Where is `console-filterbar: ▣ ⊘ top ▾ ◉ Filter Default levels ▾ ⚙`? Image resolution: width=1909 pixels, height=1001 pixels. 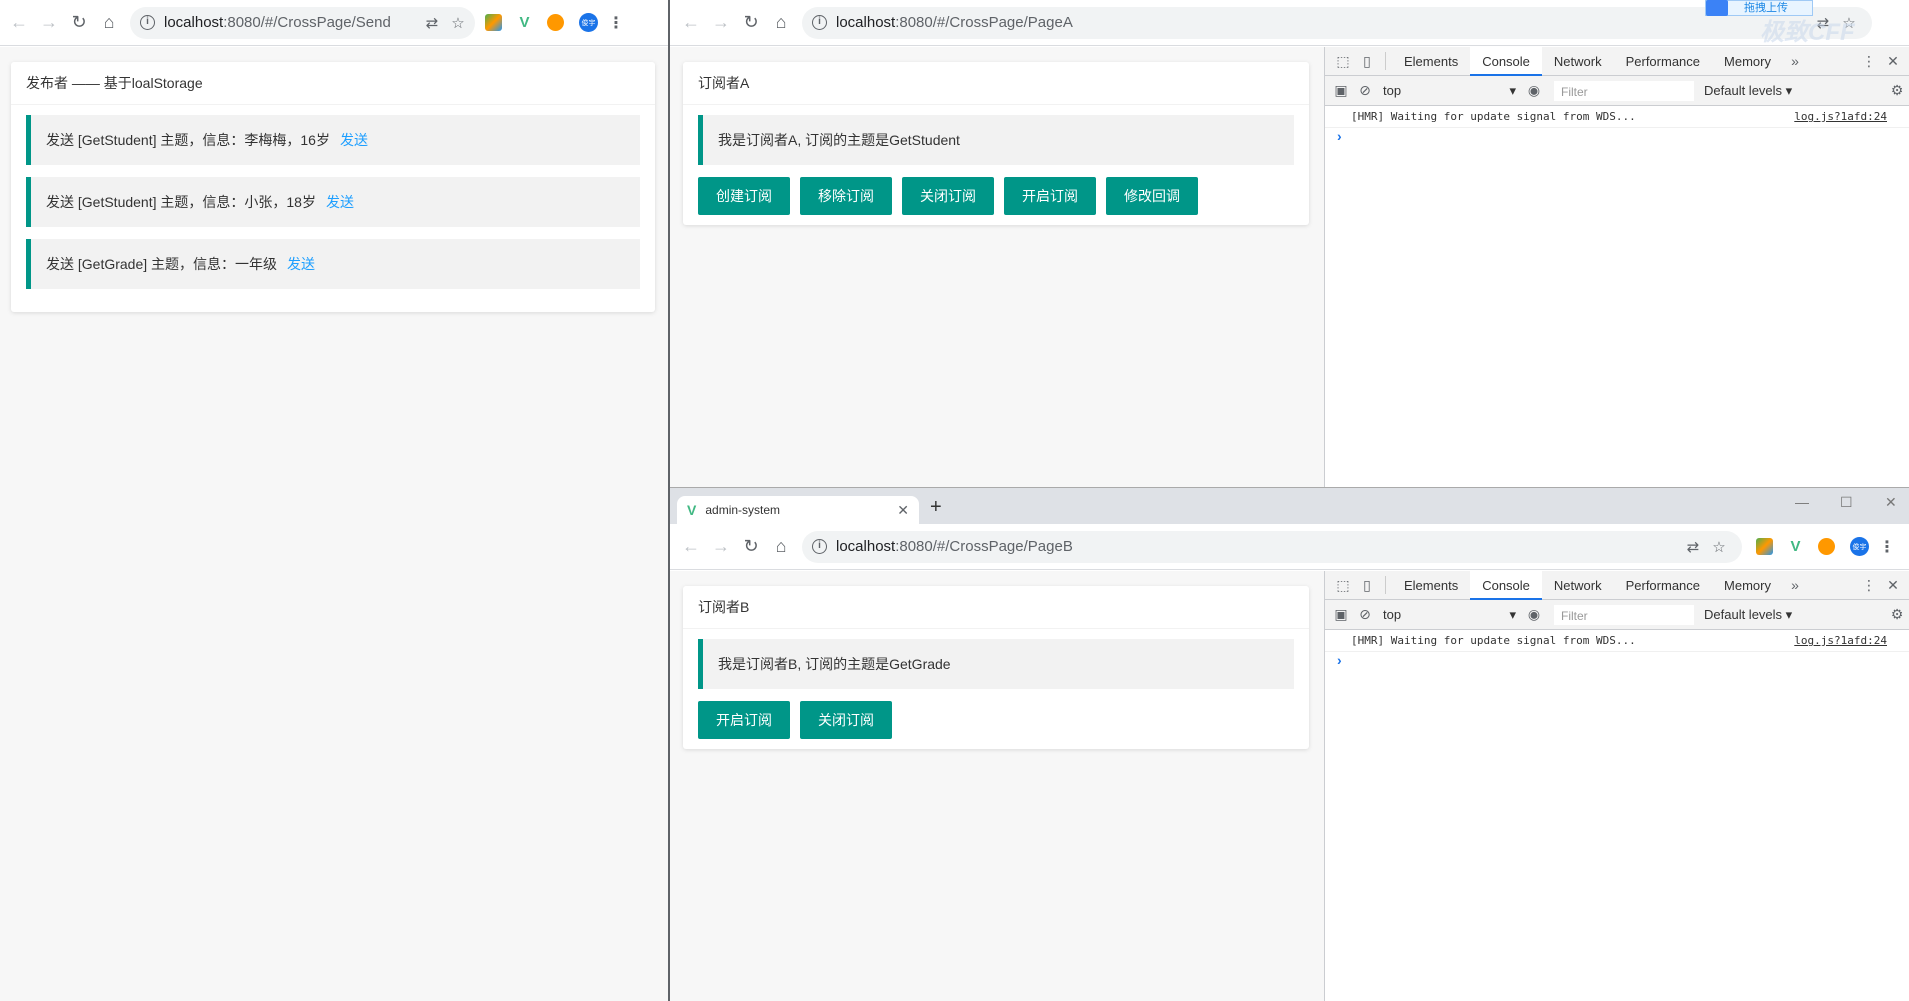 console-filterbar: ▣ ⊘ top ▾ ◉ Filter Default levels ▾ ⚙ is located at coordinates (1617, 615).